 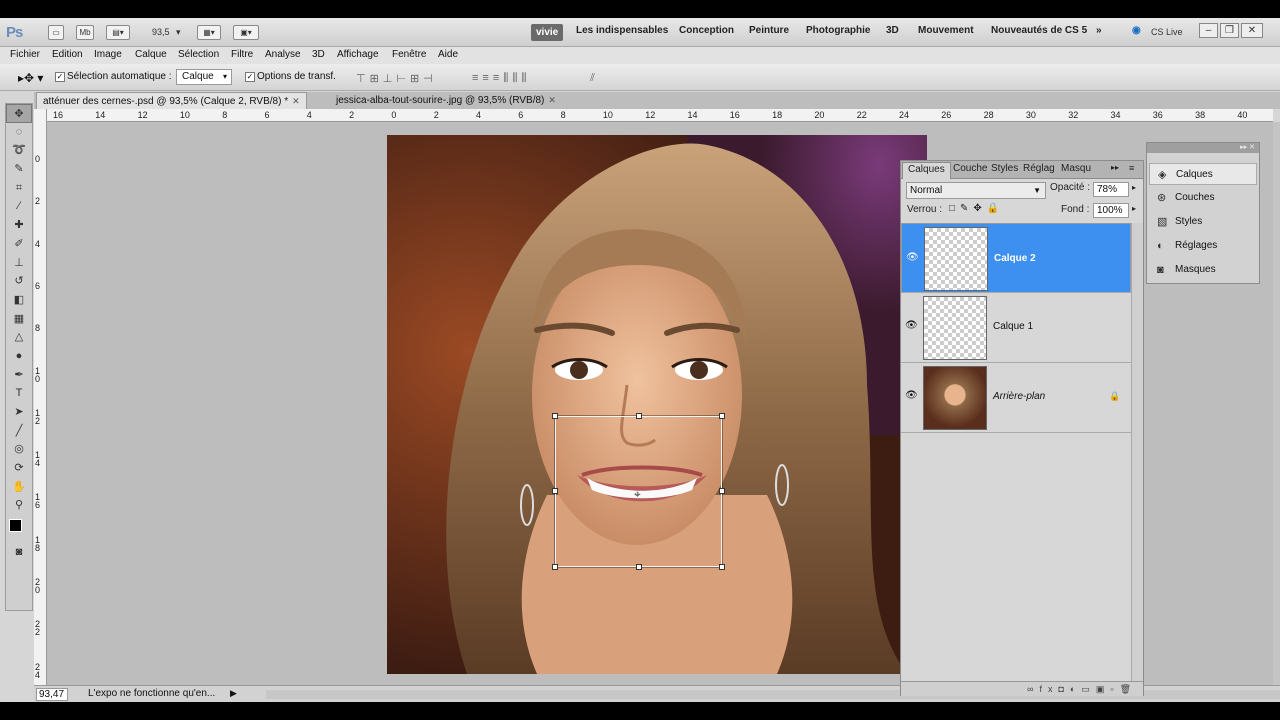 I want to click on auto-select-checkbox: ✓, so click(x=60, y=77).